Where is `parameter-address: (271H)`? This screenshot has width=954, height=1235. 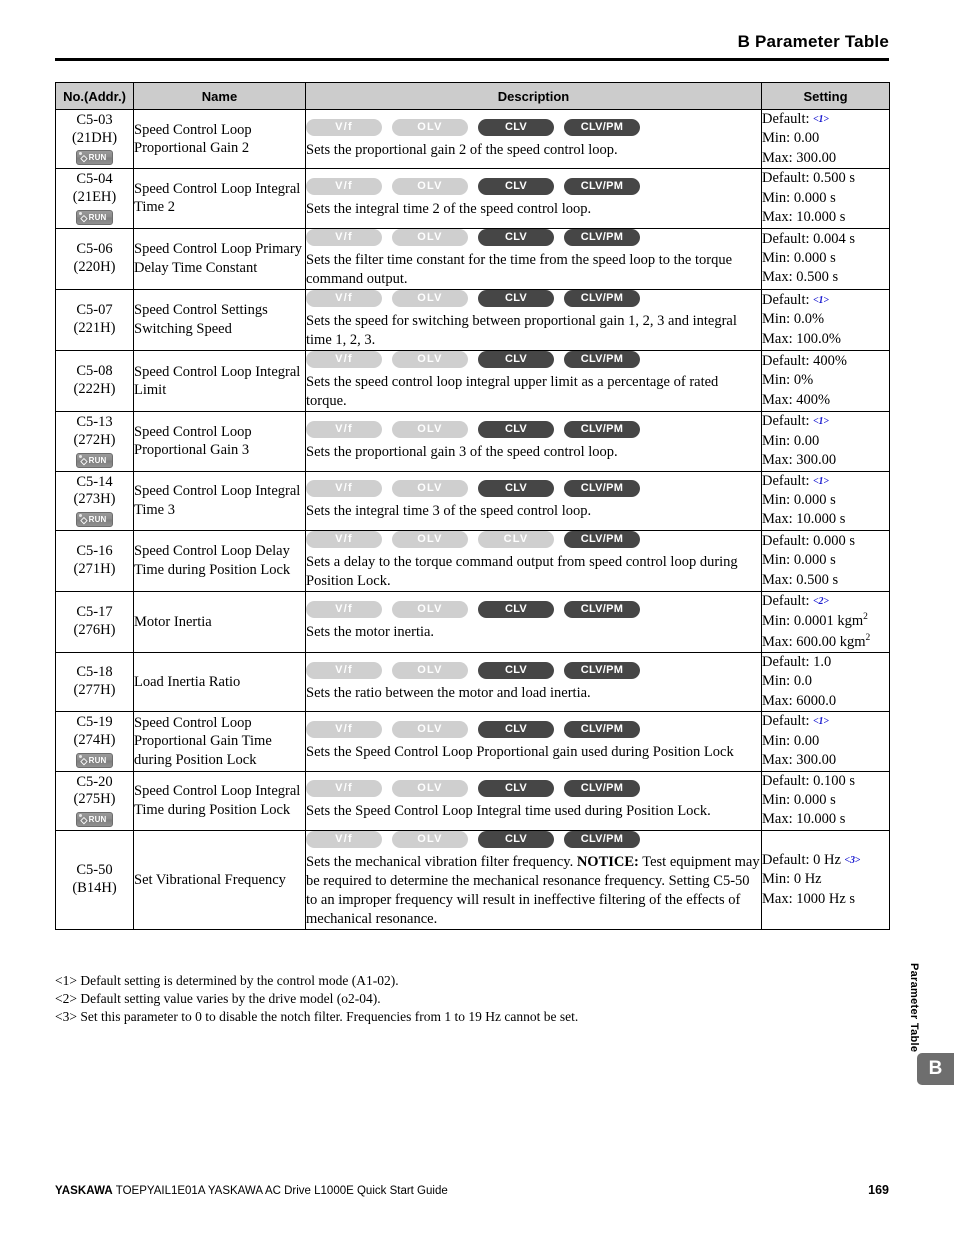
parameter-address: (271H) is located at coordinates (94, 568).